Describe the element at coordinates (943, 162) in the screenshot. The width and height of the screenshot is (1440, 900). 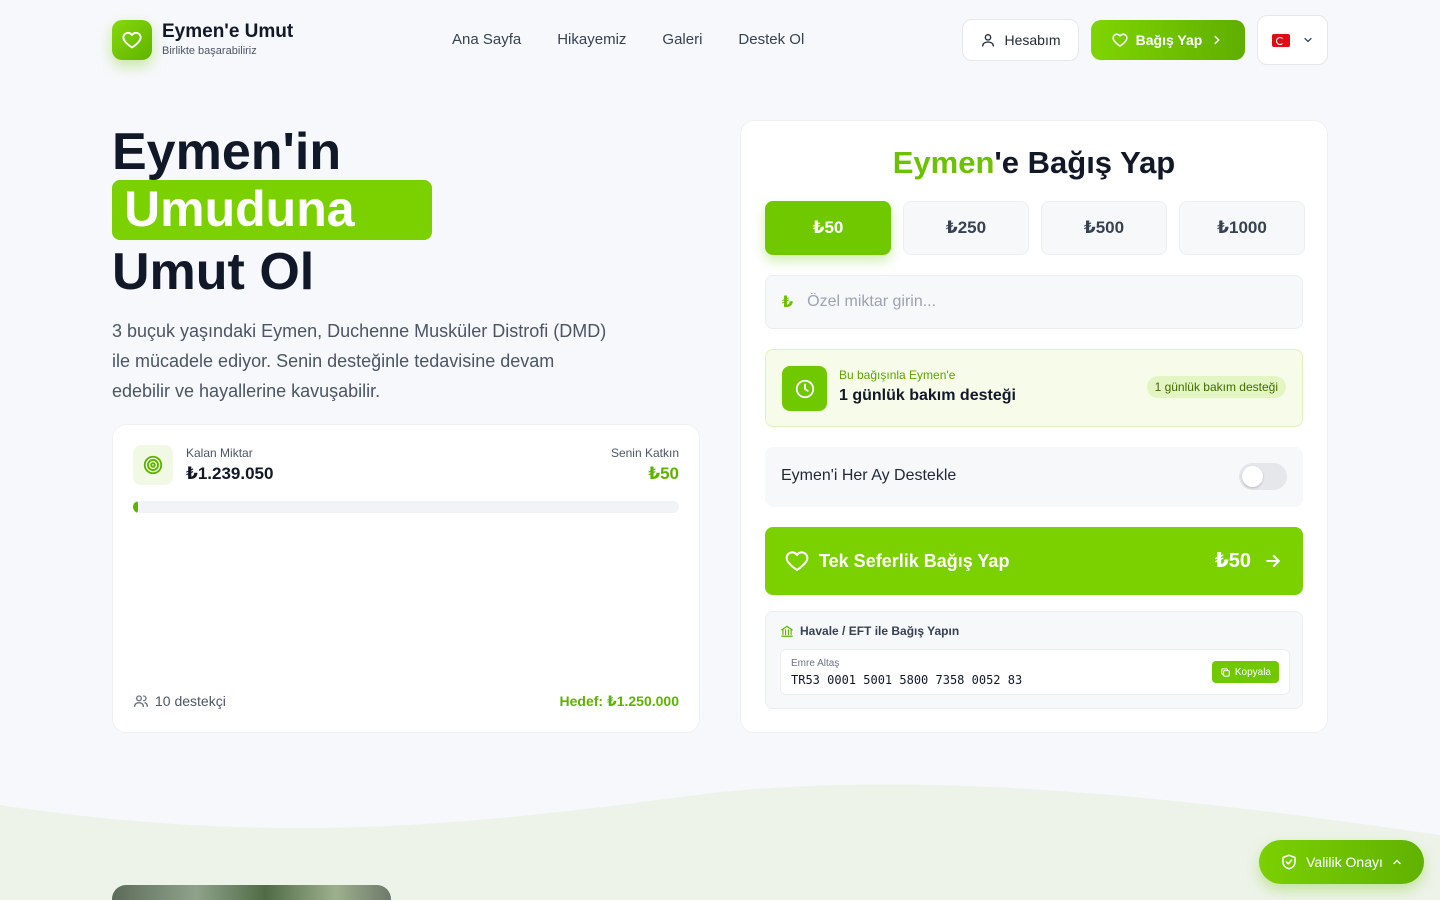
I see `donation-title-name: Eymen` at that location.